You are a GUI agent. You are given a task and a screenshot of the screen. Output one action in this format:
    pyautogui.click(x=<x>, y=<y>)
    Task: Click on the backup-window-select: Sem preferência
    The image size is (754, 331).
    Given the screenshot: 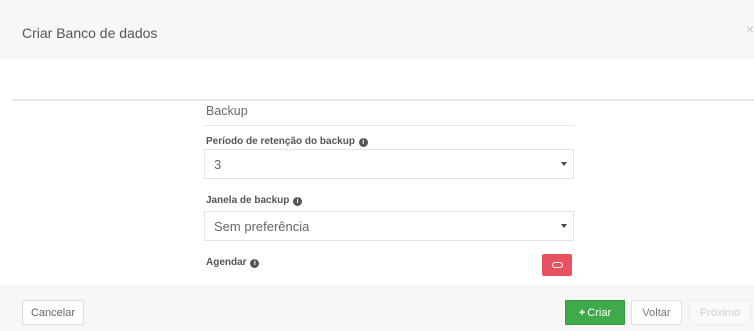 What is the action you would take?
    pyautogui.click(x=389, y=226)
    